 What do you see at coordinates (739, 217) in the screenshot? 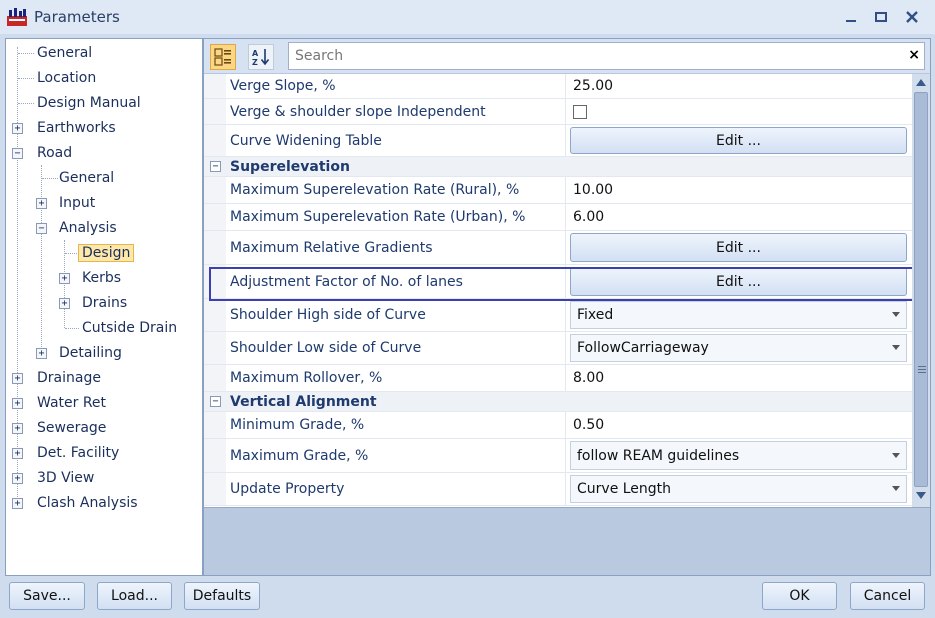
I see `property-value: 6.00` at bounding box center [739, 217].